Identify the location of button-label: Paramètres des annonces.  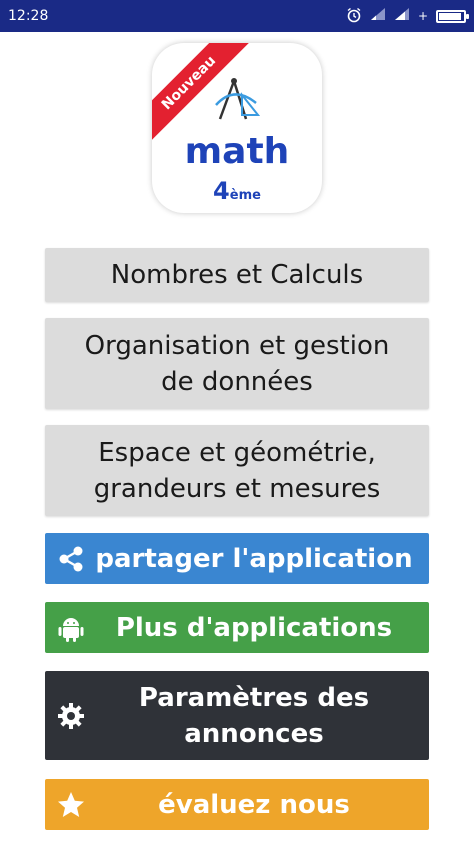
(254, 715).